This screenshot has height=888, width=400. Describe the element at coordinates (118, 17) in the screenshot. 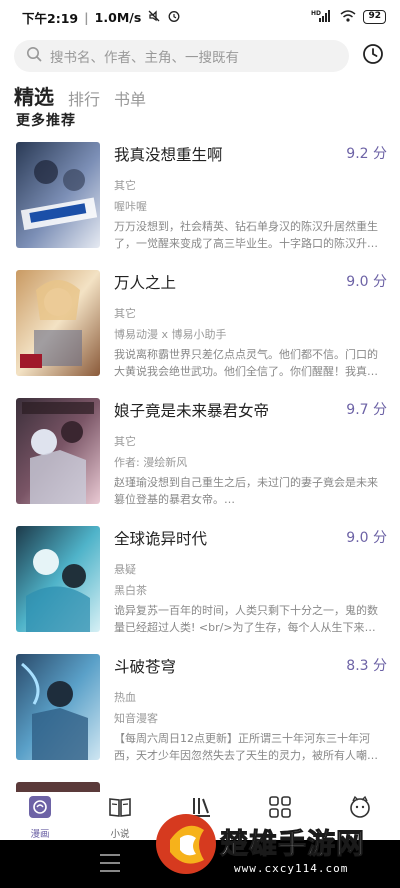

I see `status-speed: 1.0M/s` at that location.